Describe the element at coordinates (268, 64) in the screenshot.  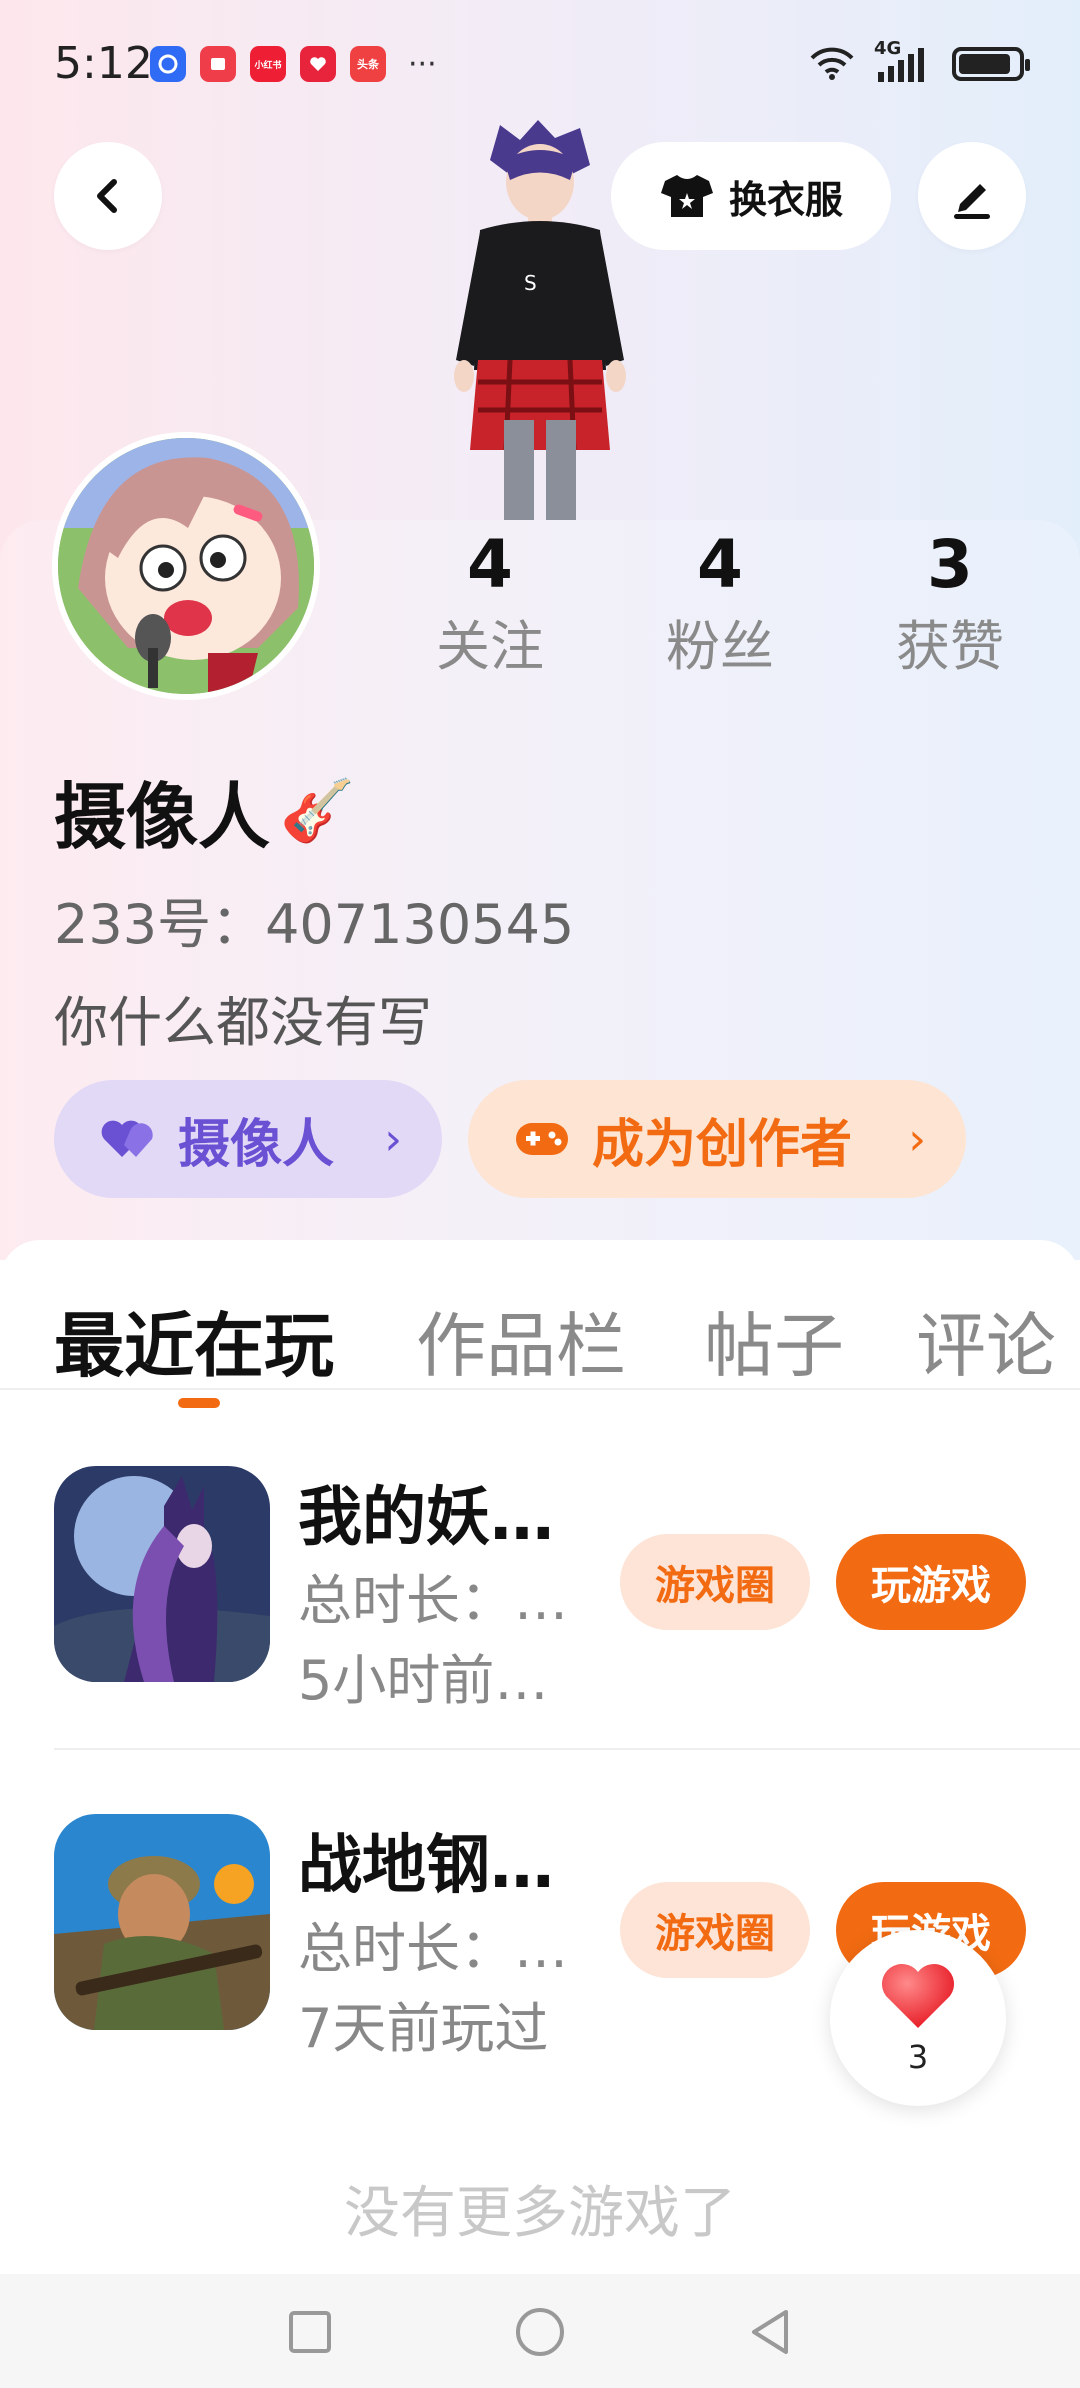
I see `xiaohongshu-icon: 小红书` at that location.